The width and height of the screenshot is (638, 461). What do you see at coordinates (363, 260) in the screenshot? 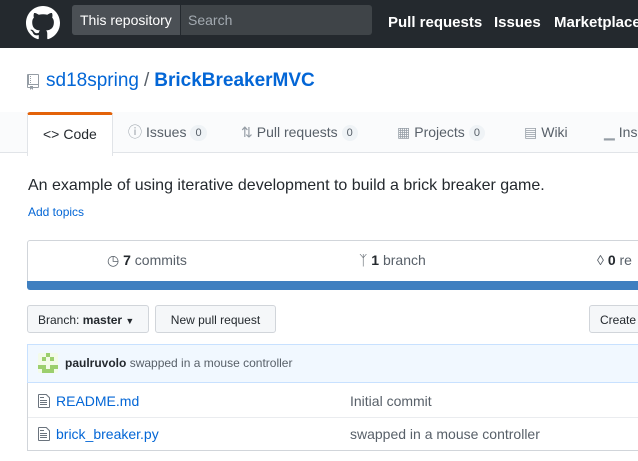
I see `branch-icon: ᛉ` at bounding box center [363, 260].